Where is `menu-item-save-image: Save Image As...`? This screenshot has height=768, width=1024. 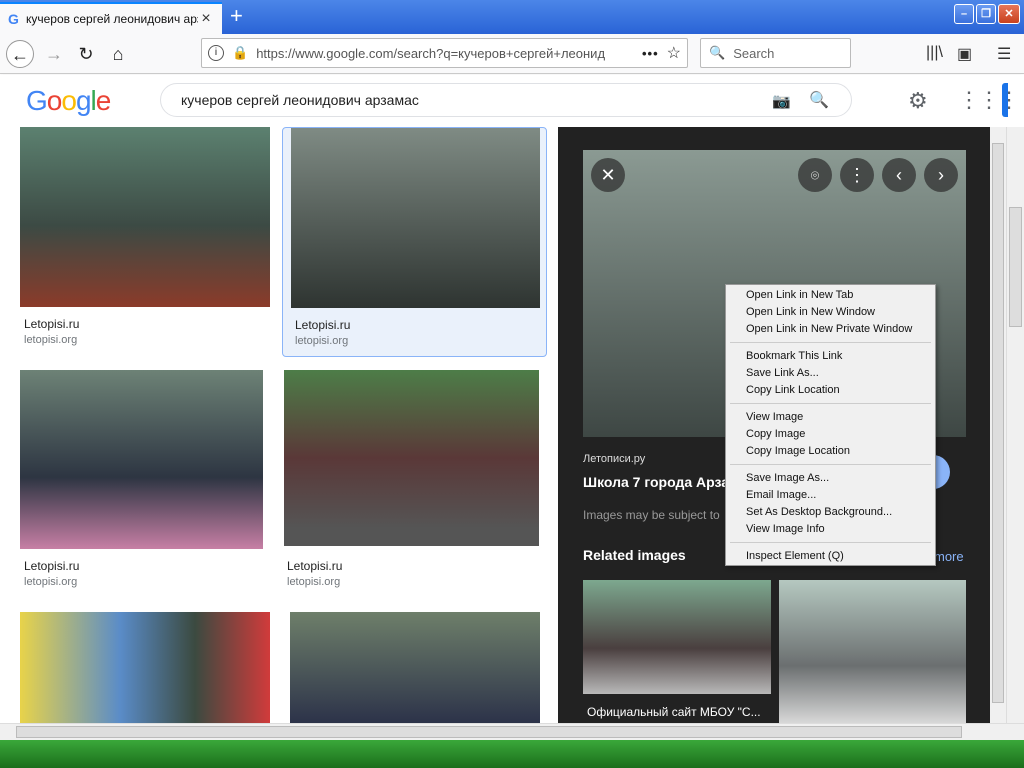
menu-item-save-image: Save Image As... is located at coordinates (787, 478).